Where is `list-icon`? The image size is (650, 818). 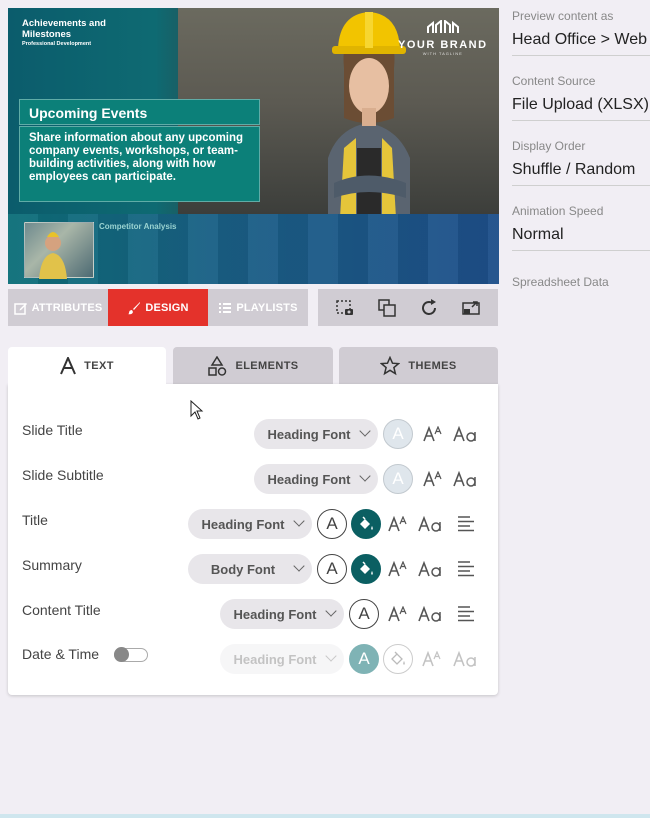
list-icon is located at coordinates (225, 307).